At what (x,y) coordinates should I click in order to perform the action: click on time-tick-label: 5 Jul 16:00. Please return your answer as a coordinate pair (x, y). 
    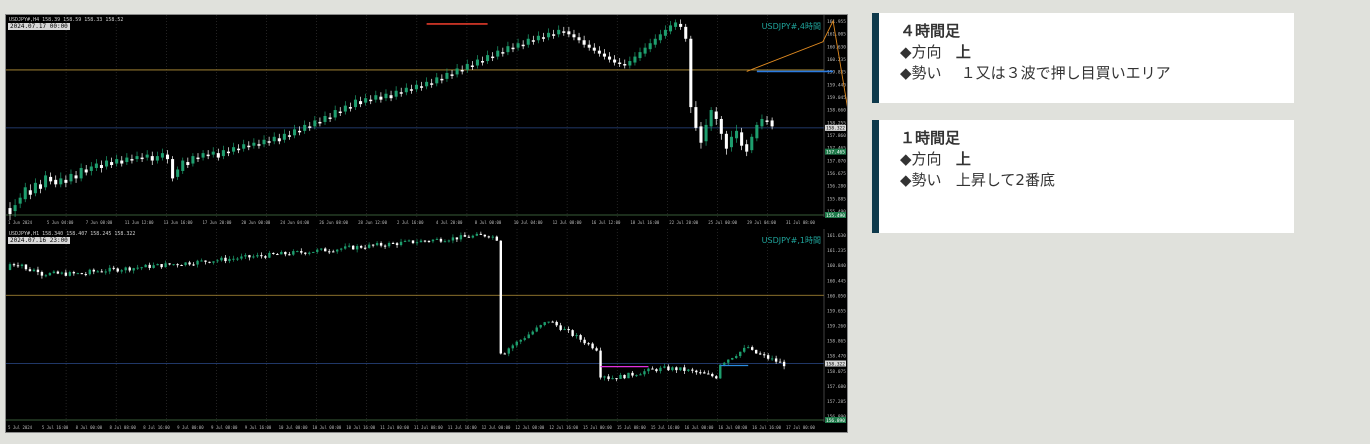
    Looking at the image, I should click on (55, 427).